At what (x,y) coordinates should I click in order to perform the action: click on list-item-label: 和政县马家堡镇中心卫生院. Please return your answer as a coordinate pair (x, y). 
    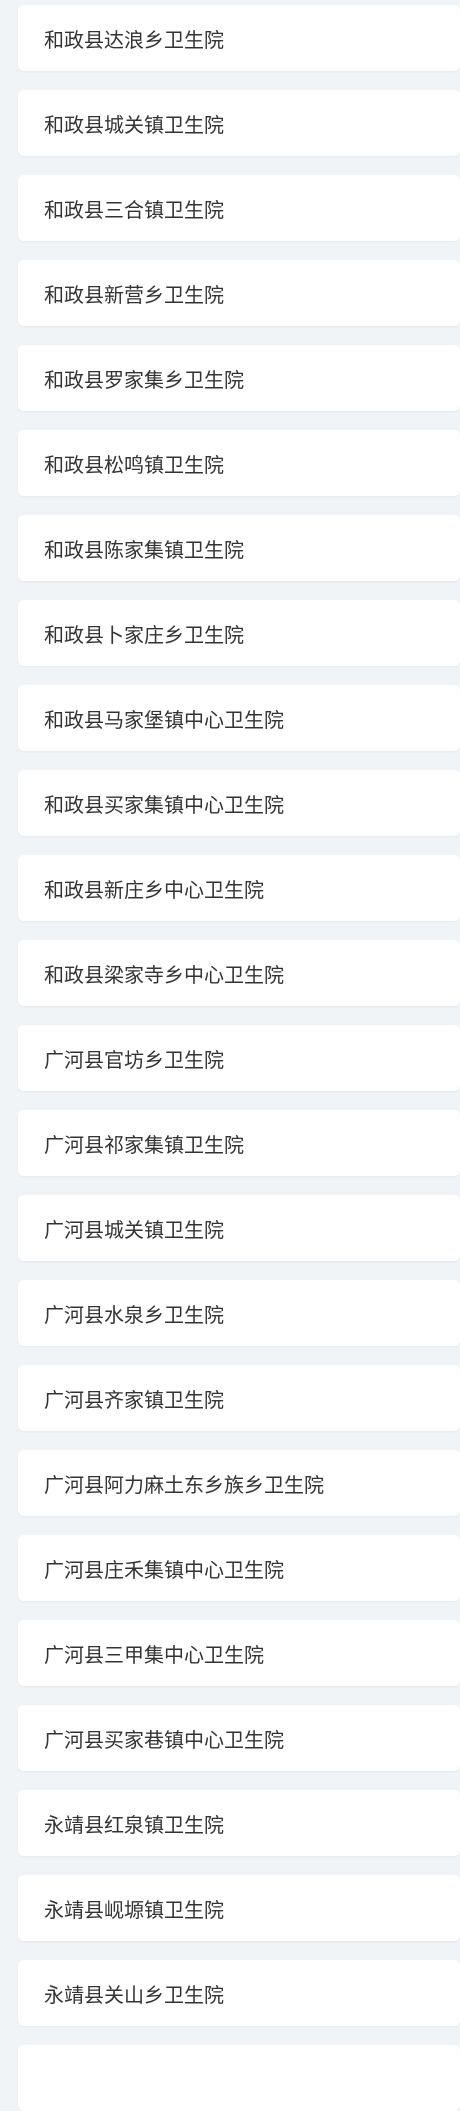
    Looking at the image, I should click on (164, 719).